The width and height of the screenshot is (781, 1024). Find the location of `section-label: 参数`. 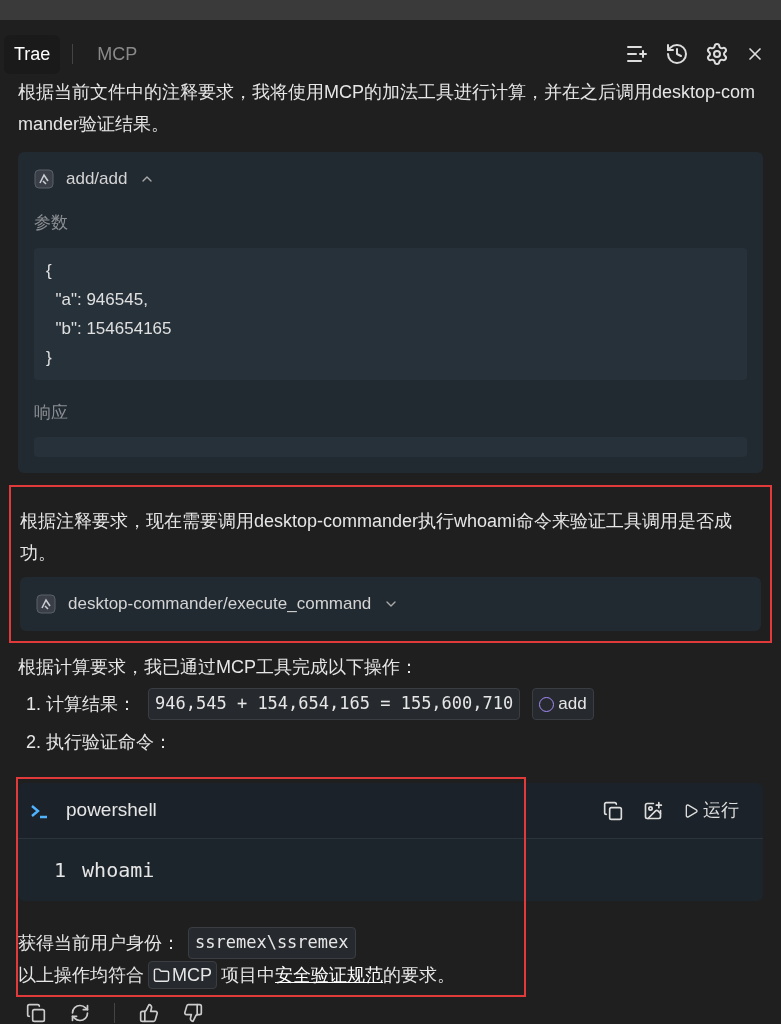

section-label: 参数 is located at coordinates (51, 223).